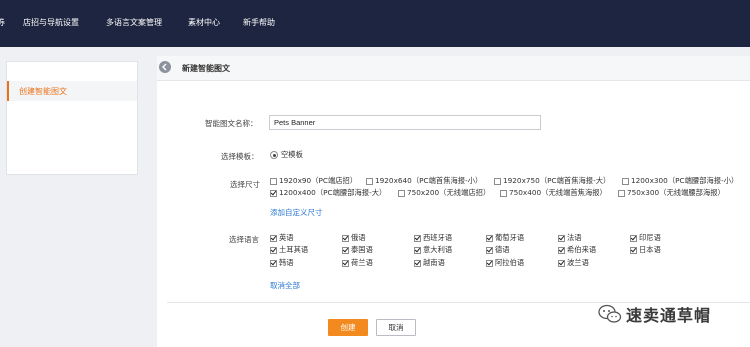 The height and width of the screenshot is (347, 750). Describe the element at coordinates (206, 68) in the screenshot. I see `page-title: 新建智能图文` at that location.